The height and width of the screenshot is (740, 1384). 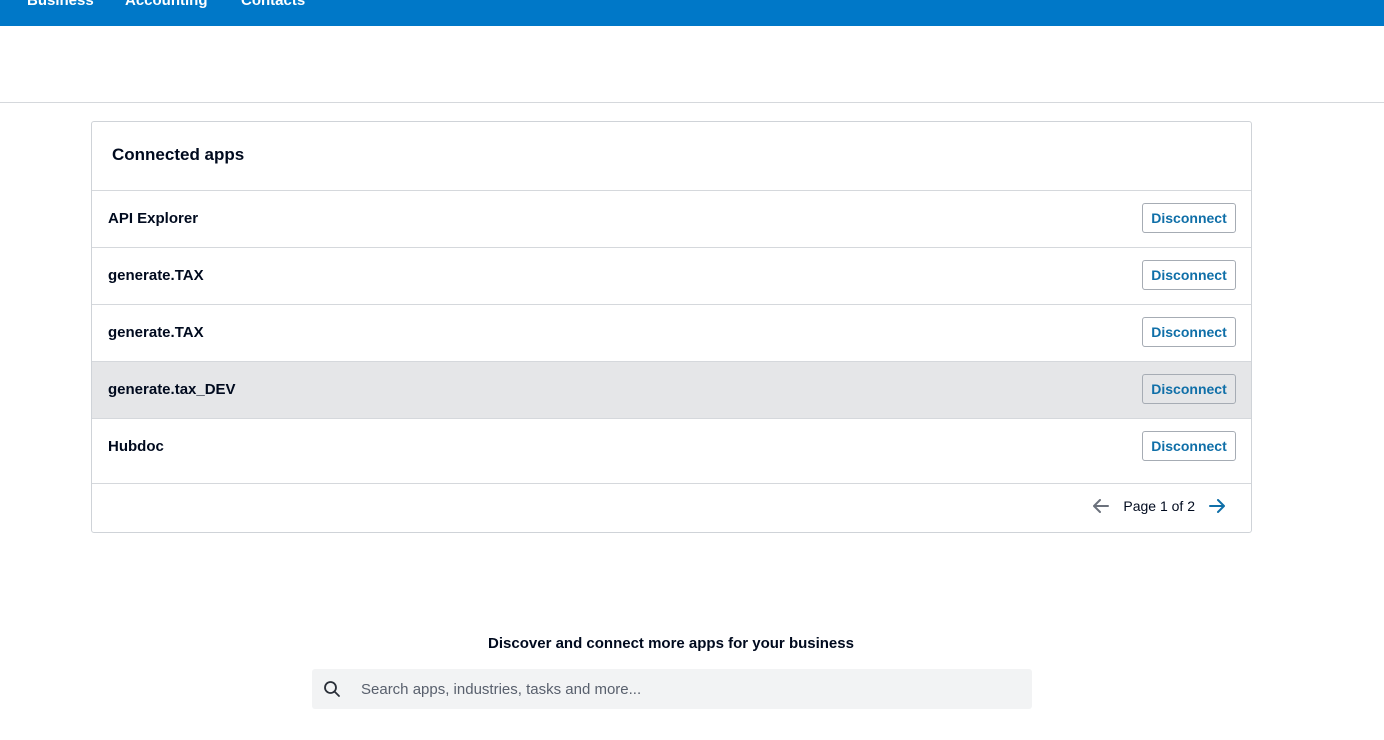 What do you see at coordinates (671, 390) in the screenshot?
I see `list-item: generate.tax_DEV Disconnect` at bounding box center [671, 390].